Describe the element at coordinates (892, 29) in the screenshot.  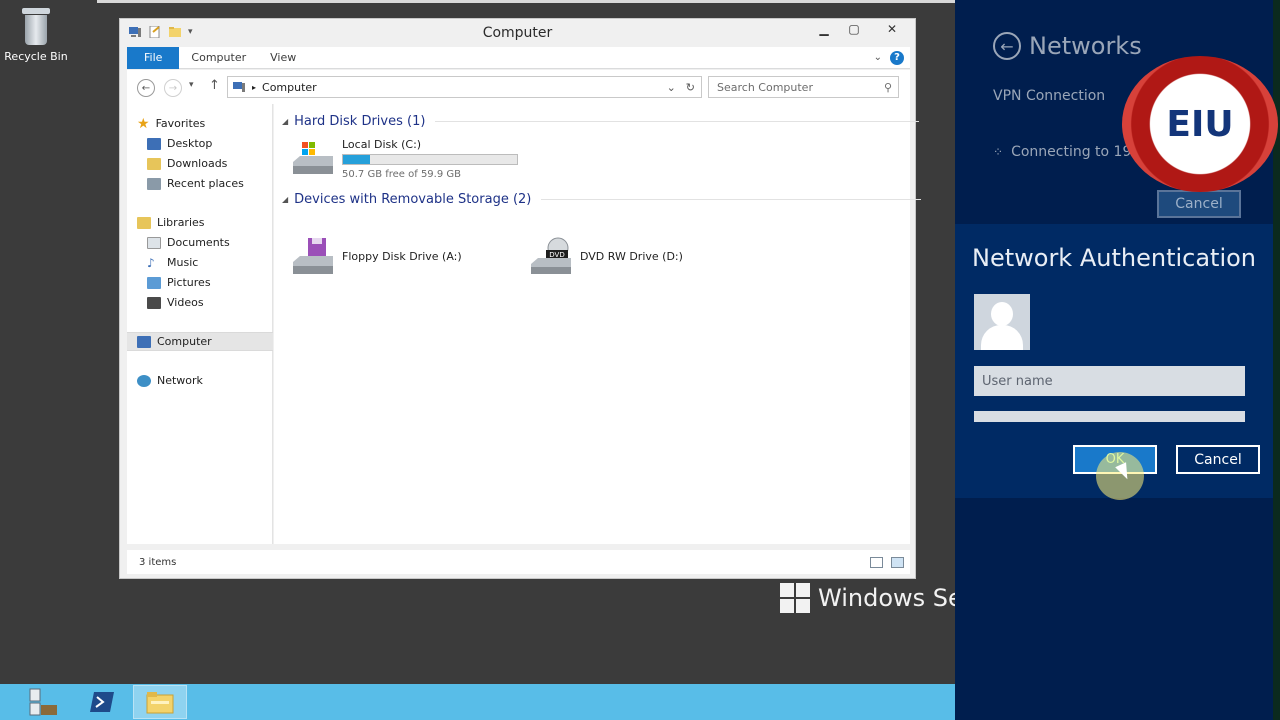
I see `close-button: ✕` at that location.